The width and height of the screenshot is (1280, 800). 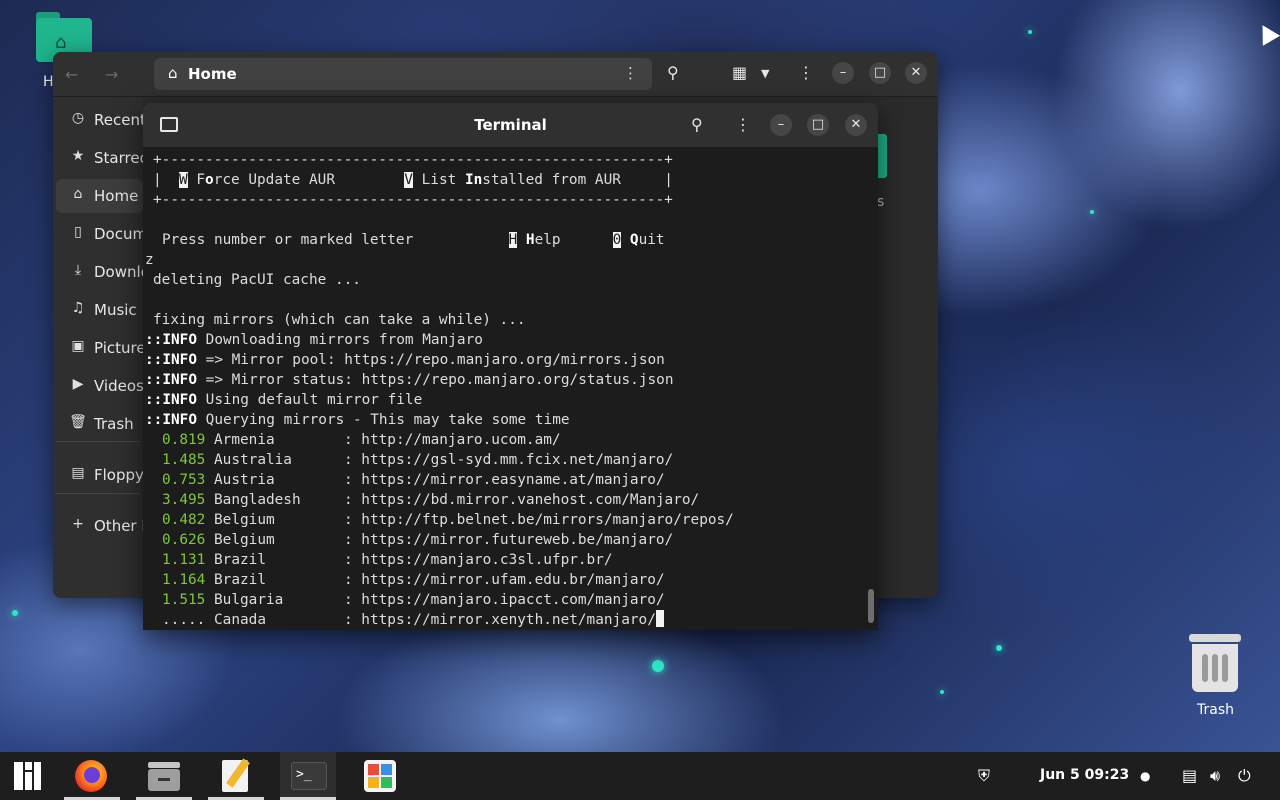 I want to click on sidebar-item-documents: ▯ Documents, so click(x=117, y=234).